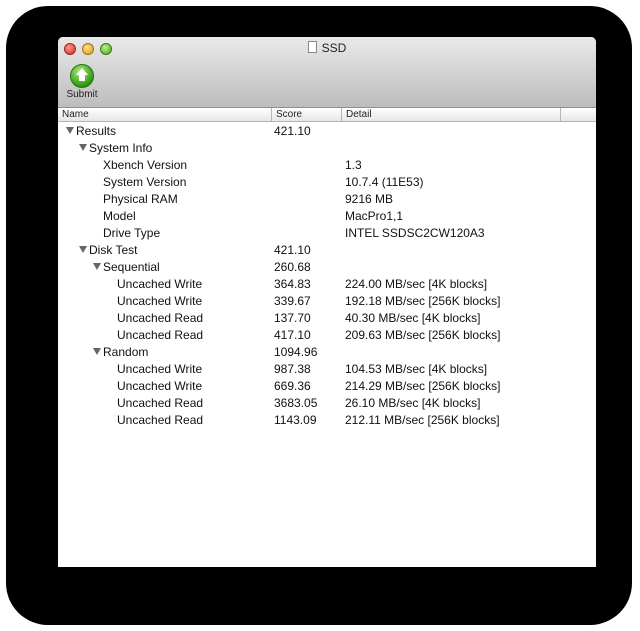 This screenshot has height=631, width=640. I want to click on row-detail: 104.53 MB/sec [4K blocks], so click(416, 369).